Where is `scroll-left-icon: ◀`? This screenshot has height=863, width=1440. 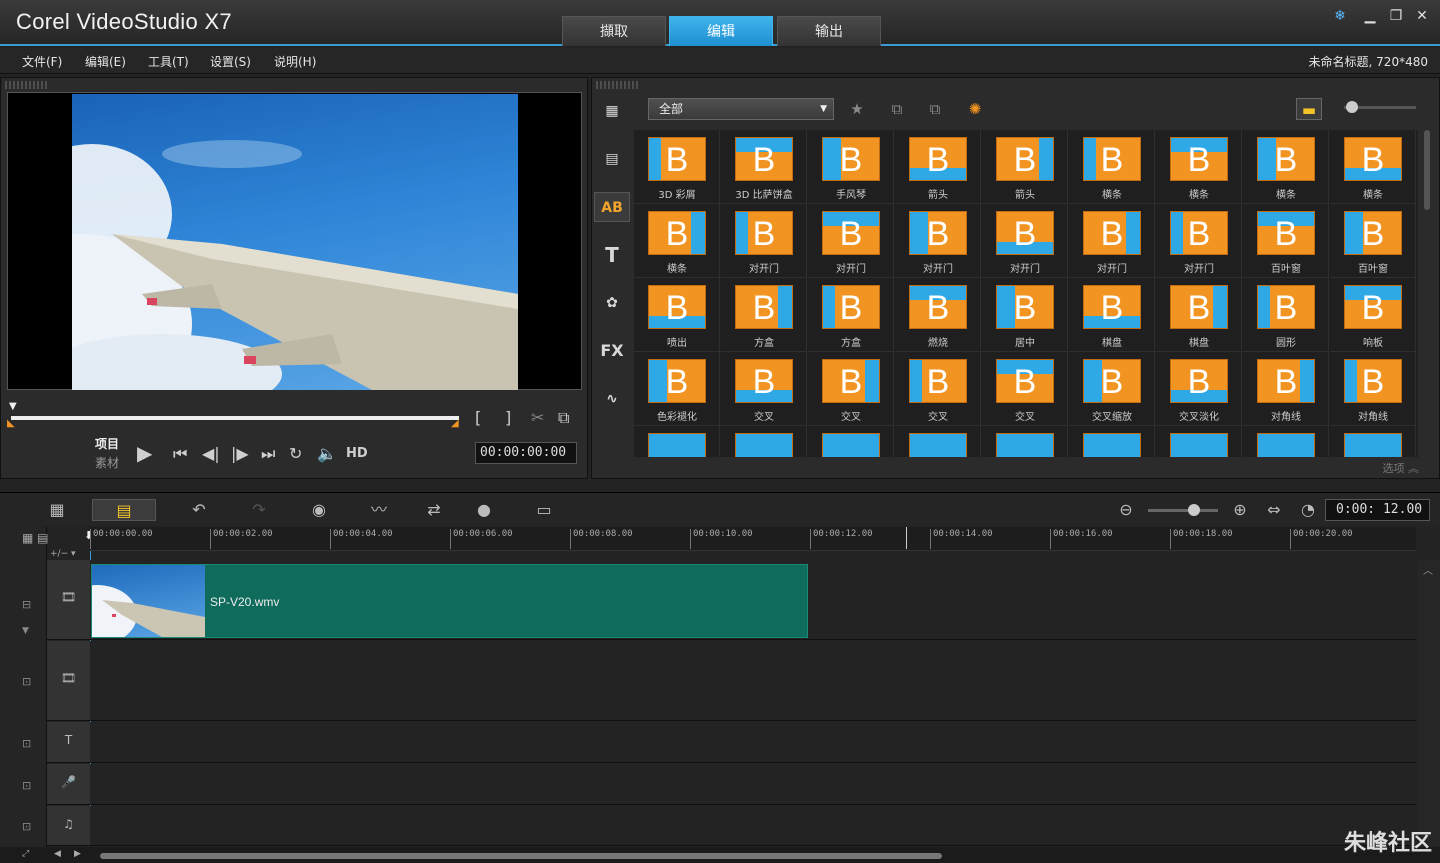
scroll-left-icon: ◀ is located at coordinates (57, 854).